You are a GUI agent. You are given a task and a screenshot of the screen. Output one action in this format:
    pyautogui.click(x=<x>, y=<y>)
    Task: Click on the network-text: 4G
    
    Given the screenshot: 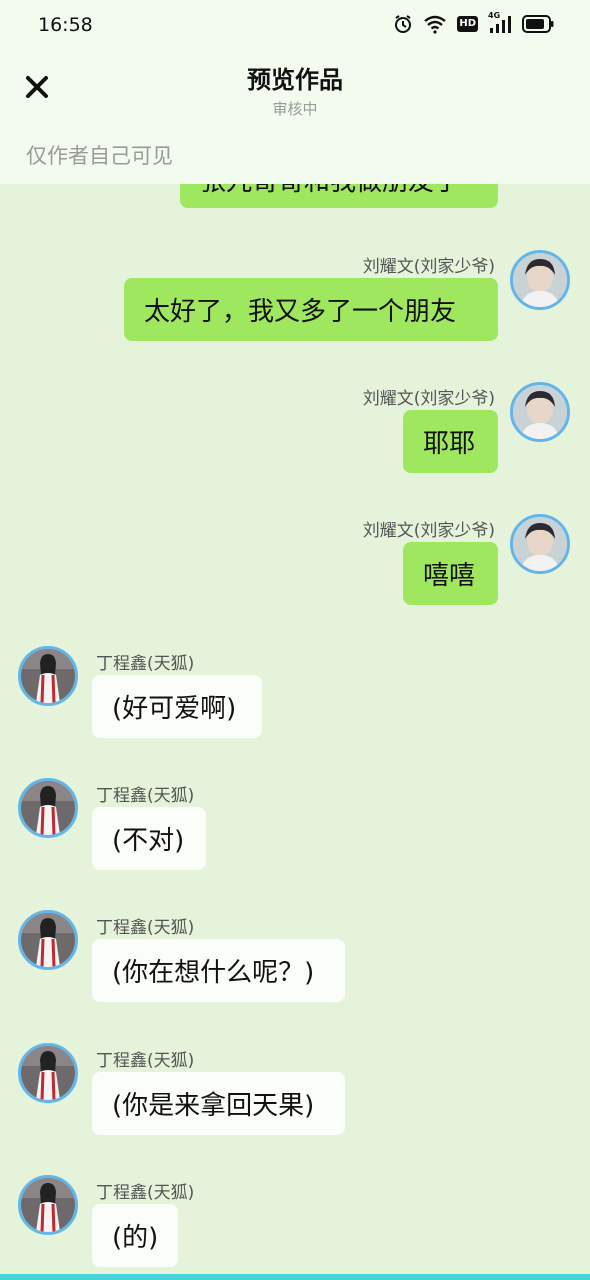 What is the action you would take?
    pyautogui.click(x=494, y=15)
    